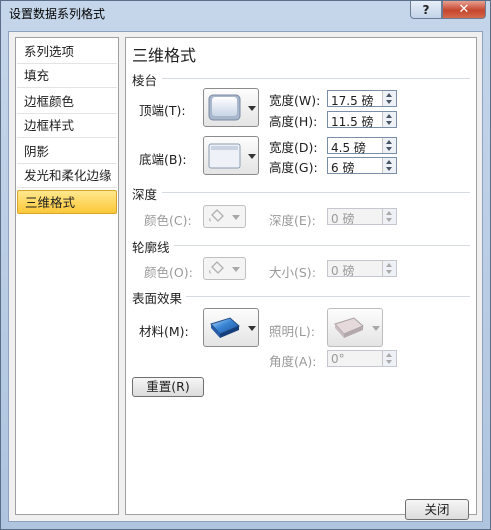 The height and width of the screenshot is (530, 491). Describe the element at coordinates (362, 217) in the screenshot. I see `depth-spinner: 0 磅` at that location.